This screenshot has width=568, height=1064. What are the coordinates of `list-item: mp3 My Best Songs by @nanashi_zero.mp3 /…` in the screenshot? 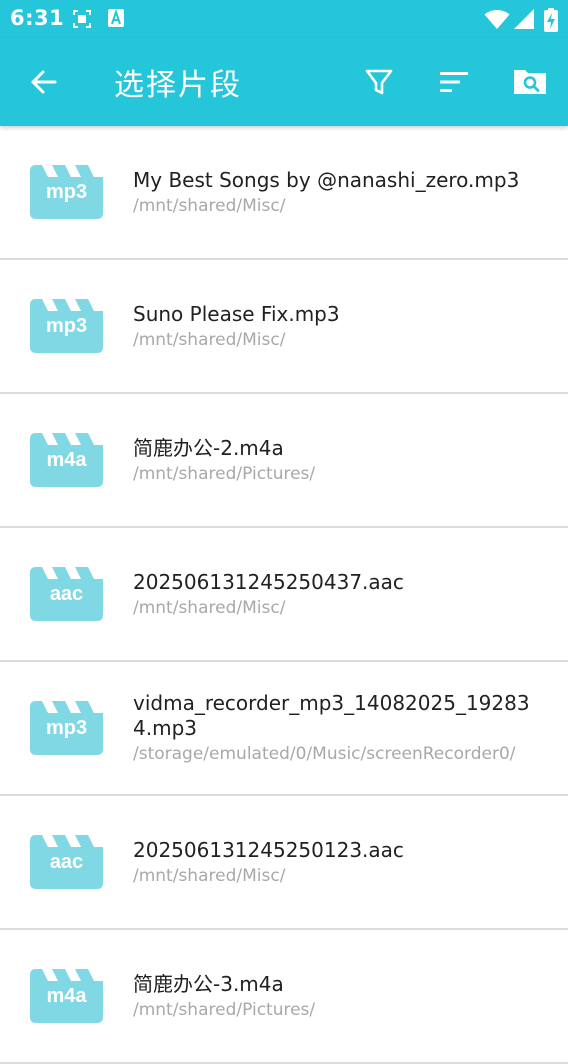 It's located at (284, 193).